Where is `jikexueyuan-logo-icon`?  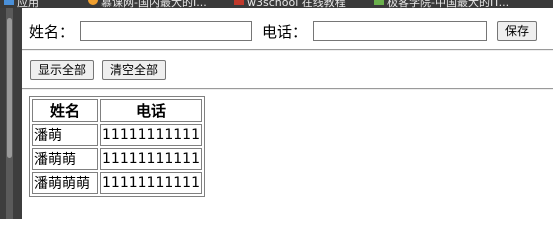 jikexueyuan-logo-icon is located at coordinates (379, 2).